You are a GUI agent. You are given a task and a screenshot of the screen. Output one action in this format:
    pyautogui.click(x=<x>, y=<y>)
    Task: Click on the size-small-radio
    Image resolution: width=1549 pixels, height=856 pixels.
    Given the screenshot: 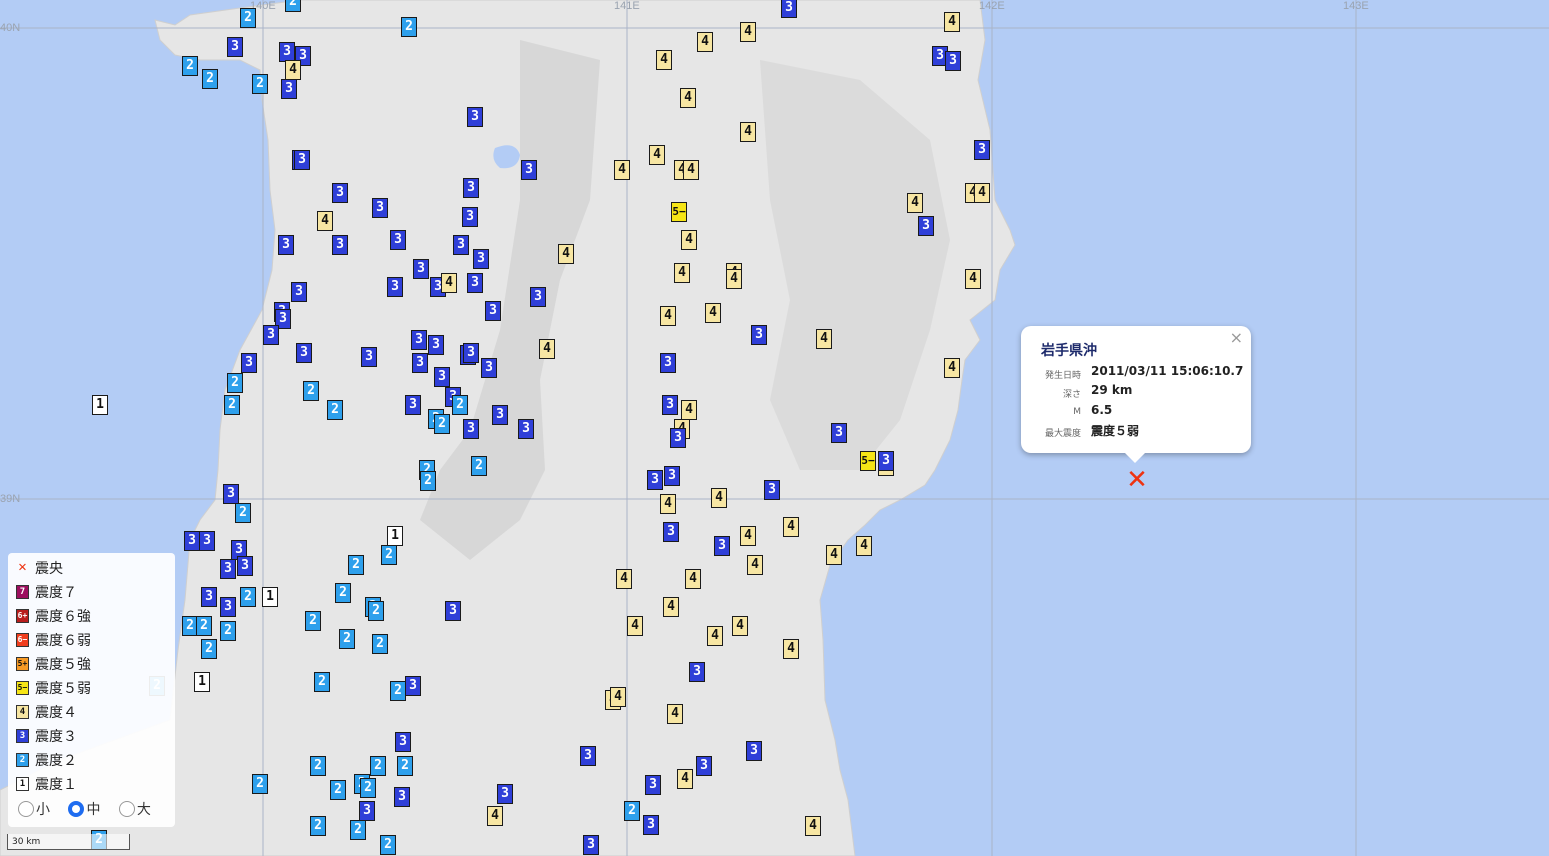 What is the action you would take?
    pyautogui.click(x=26, y=809)
    